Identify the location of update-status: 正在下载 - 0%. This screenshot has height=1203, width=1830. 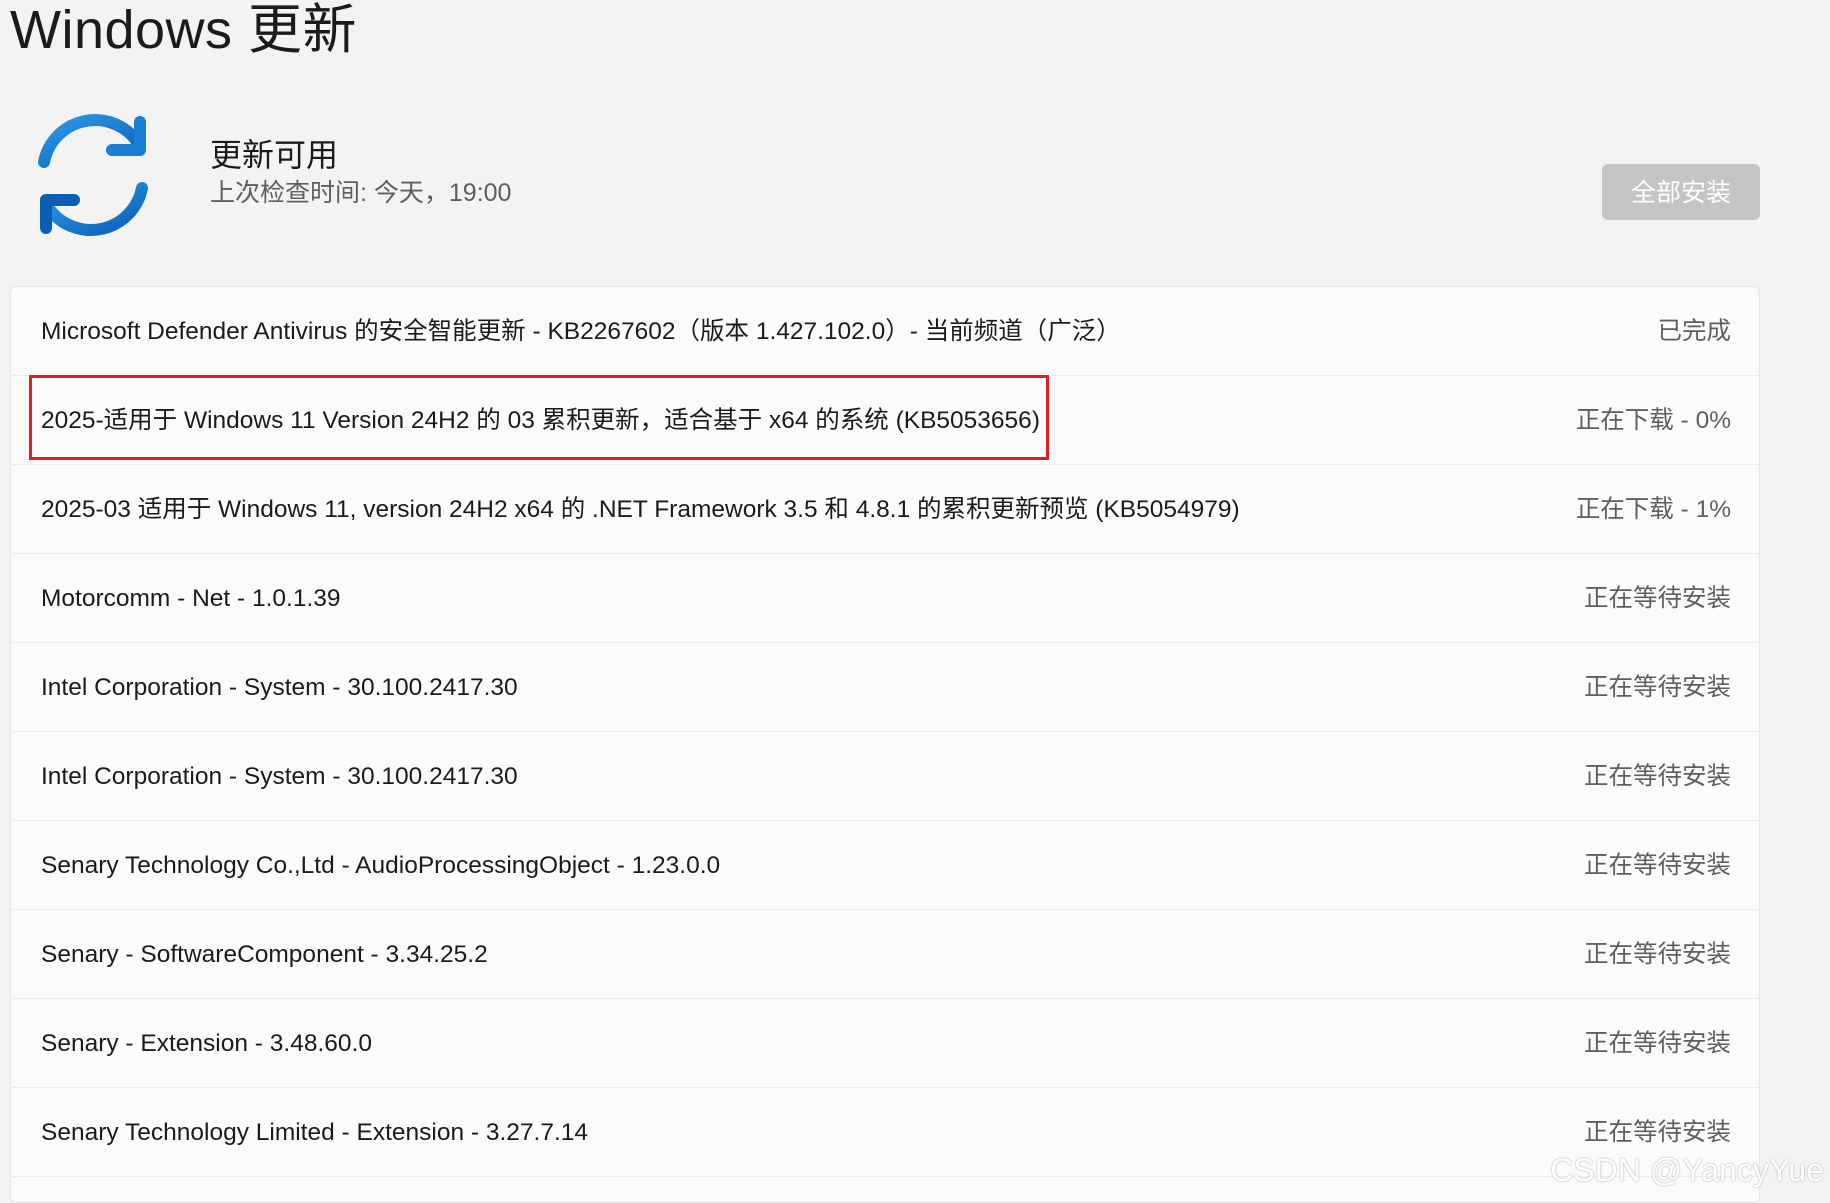
(1653, 420).